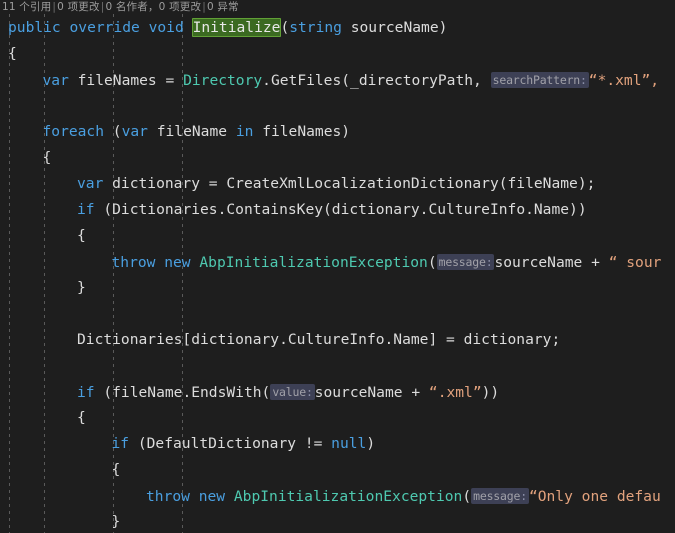  Describe the element at coordinates (34, 27) in the screenshot. I see `keyword-token: public` at that location.